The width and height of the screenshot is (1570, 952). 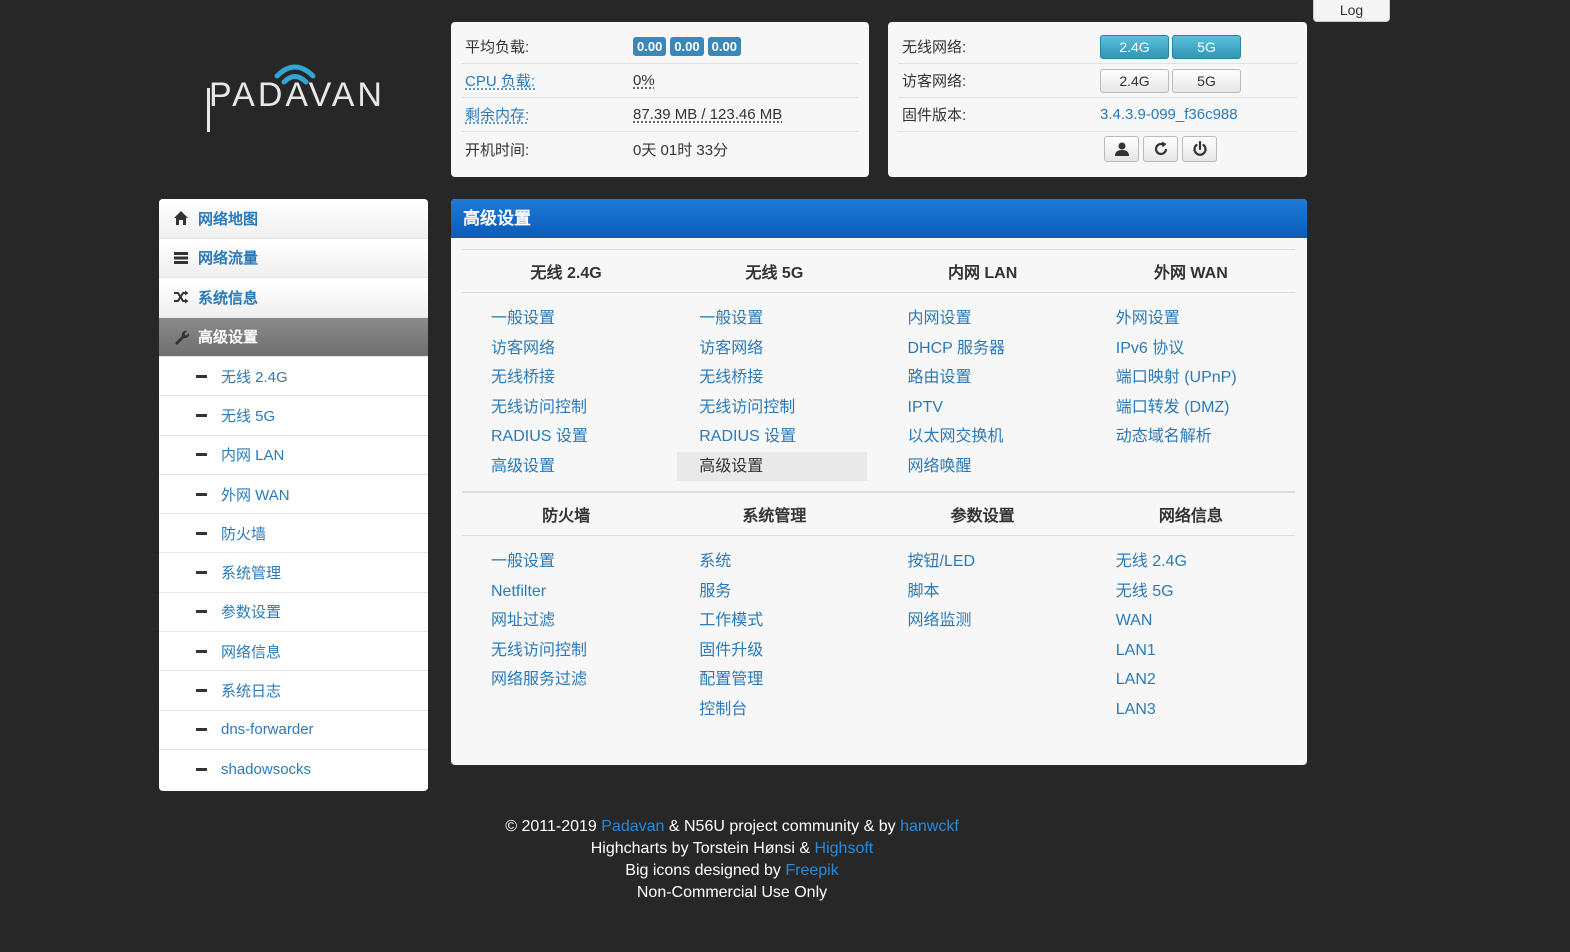 What do you see at coordinates (1134, 80) in the screenshot?
I see `guest-24g-button: 2.4G` at bounding box center [1134, 80].